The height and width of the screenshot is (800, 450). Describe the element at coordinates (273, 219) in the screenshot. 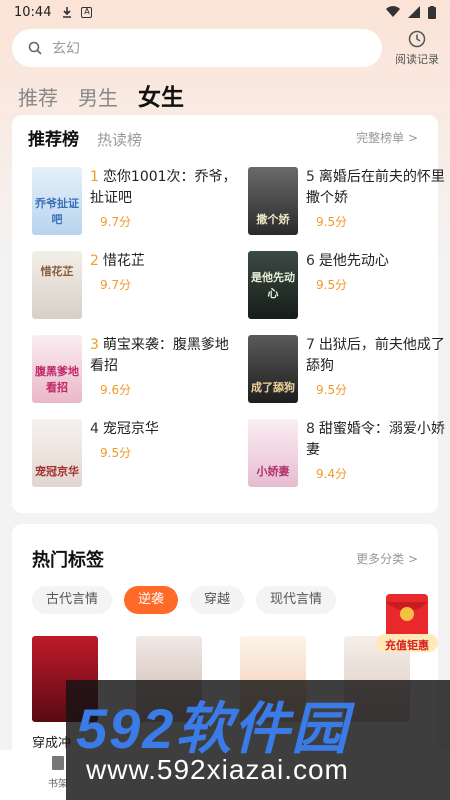

I see `cover-title: 撒个娇` at that location.